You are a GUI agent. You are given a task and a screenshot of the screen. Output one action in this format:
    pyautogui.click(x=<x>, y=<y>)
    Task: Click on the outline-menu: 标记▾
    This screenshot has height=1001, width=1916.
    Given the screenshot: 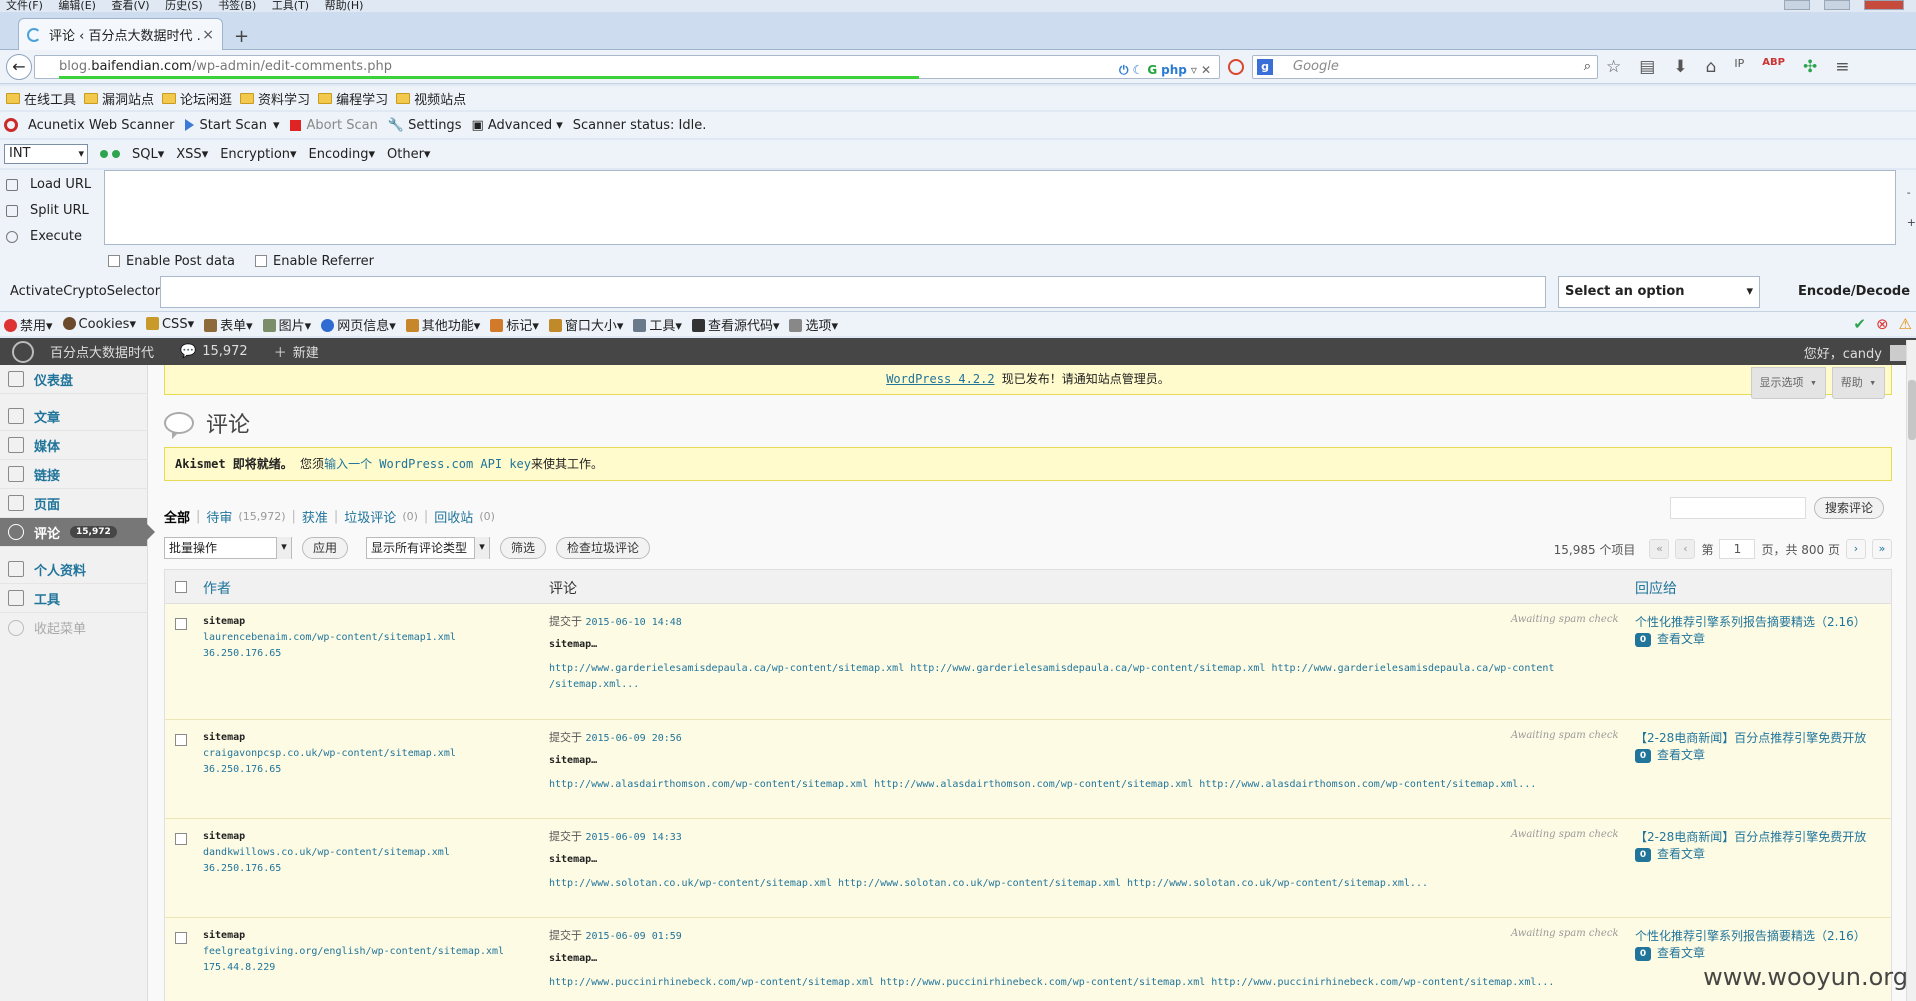 What is the action you would take?
    pyautogui.click(x=514, y=324)
    